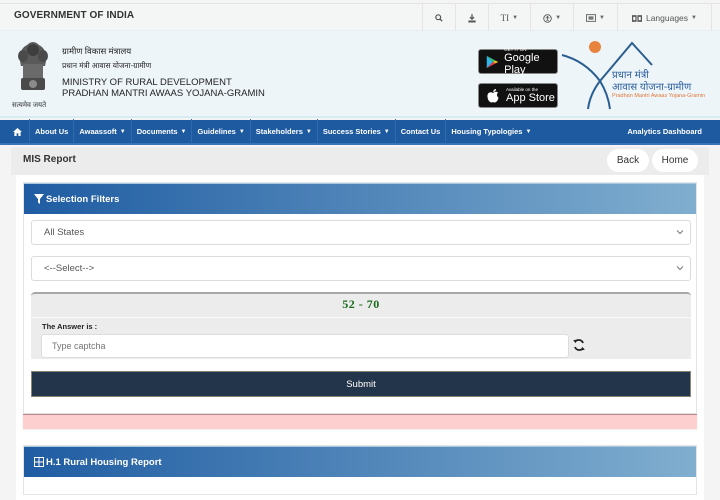  What do you see at coordinates (628, 160) in the screenshot?
I see `back-button: Back` at bounding box center [628, 160].